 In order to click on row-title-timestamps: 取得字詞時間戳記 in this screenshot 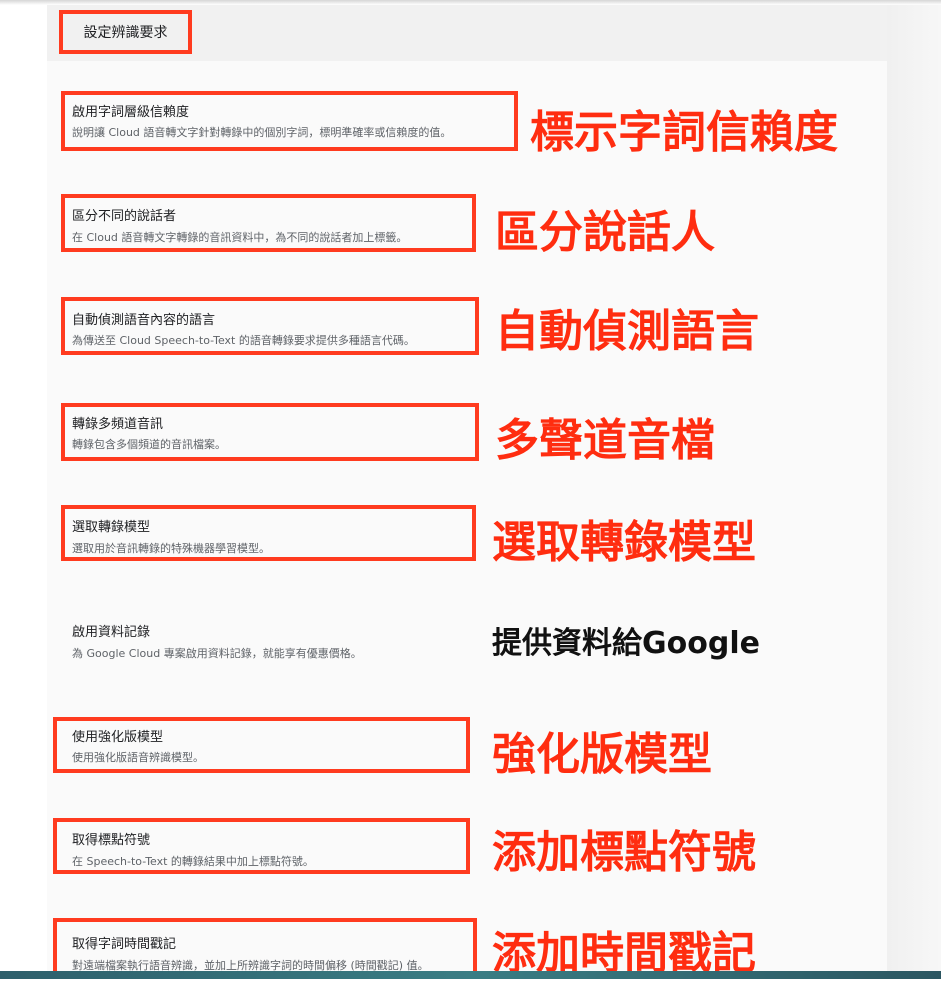, I will do `click(124, 942)`.